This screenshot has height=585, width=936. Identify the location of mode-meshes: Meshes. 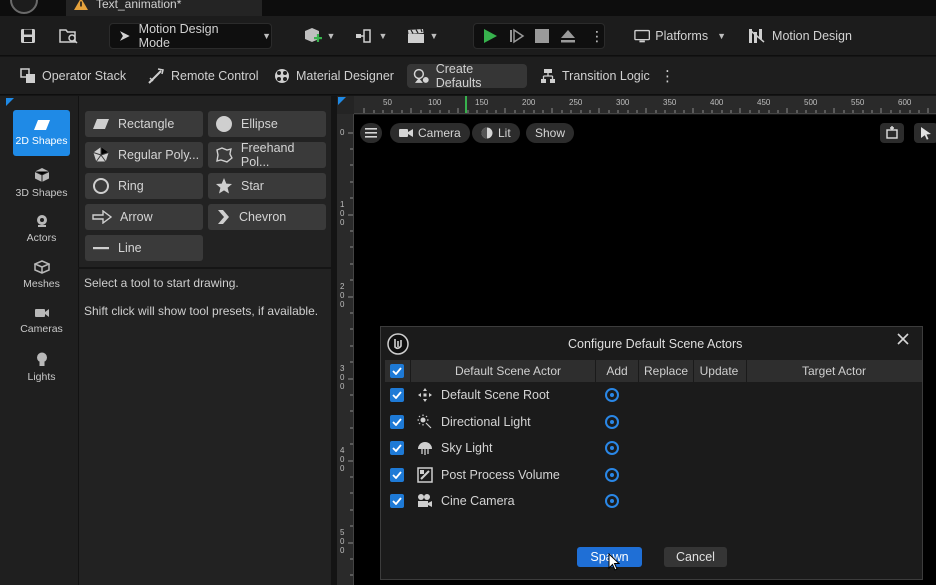
(41, 275).